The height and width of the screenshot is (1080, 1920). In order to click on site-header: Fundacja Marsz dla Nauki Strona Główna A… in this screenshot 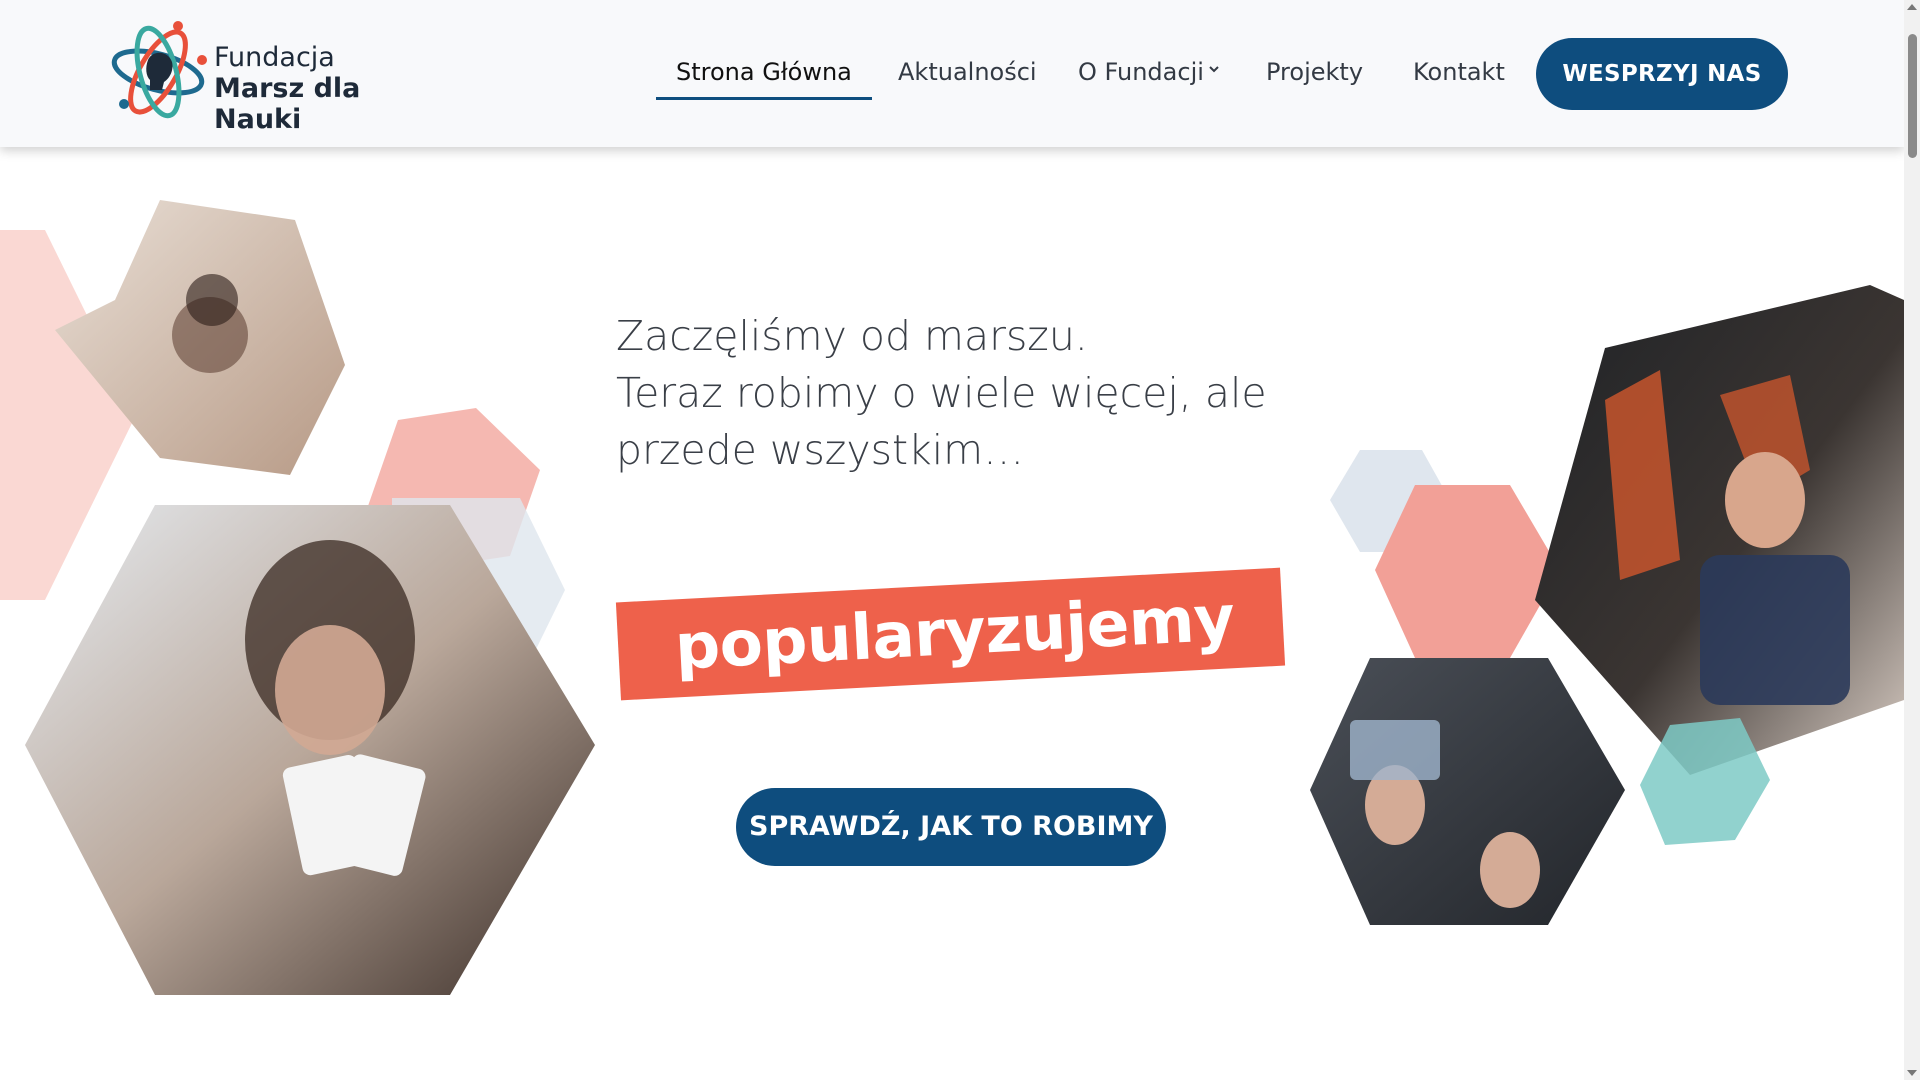, I will do `click(952, 73)`.